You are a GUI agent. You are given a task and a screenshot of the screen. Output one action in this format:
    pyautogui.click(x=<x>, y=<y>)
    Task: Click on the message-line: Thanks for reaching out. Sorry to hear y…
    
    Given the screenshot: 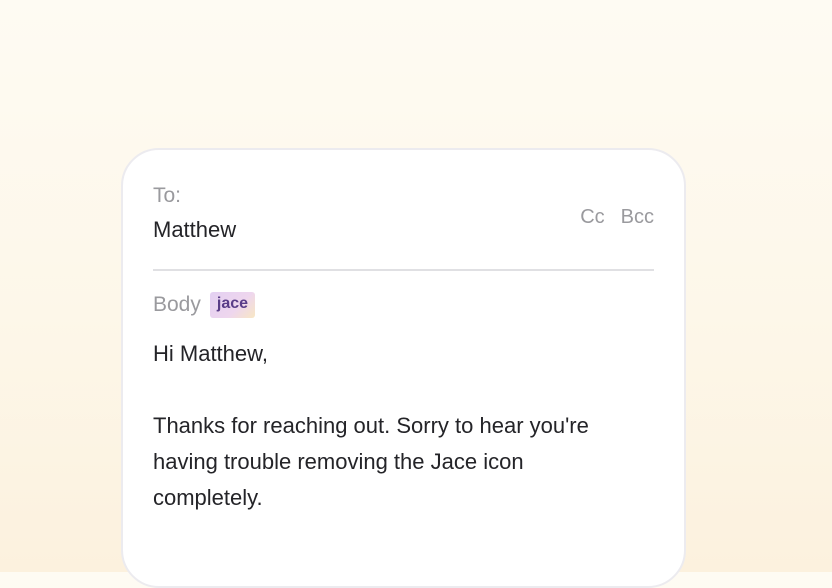 What is the action you would take?
    pyautogui.click(x=371, y=425)
    